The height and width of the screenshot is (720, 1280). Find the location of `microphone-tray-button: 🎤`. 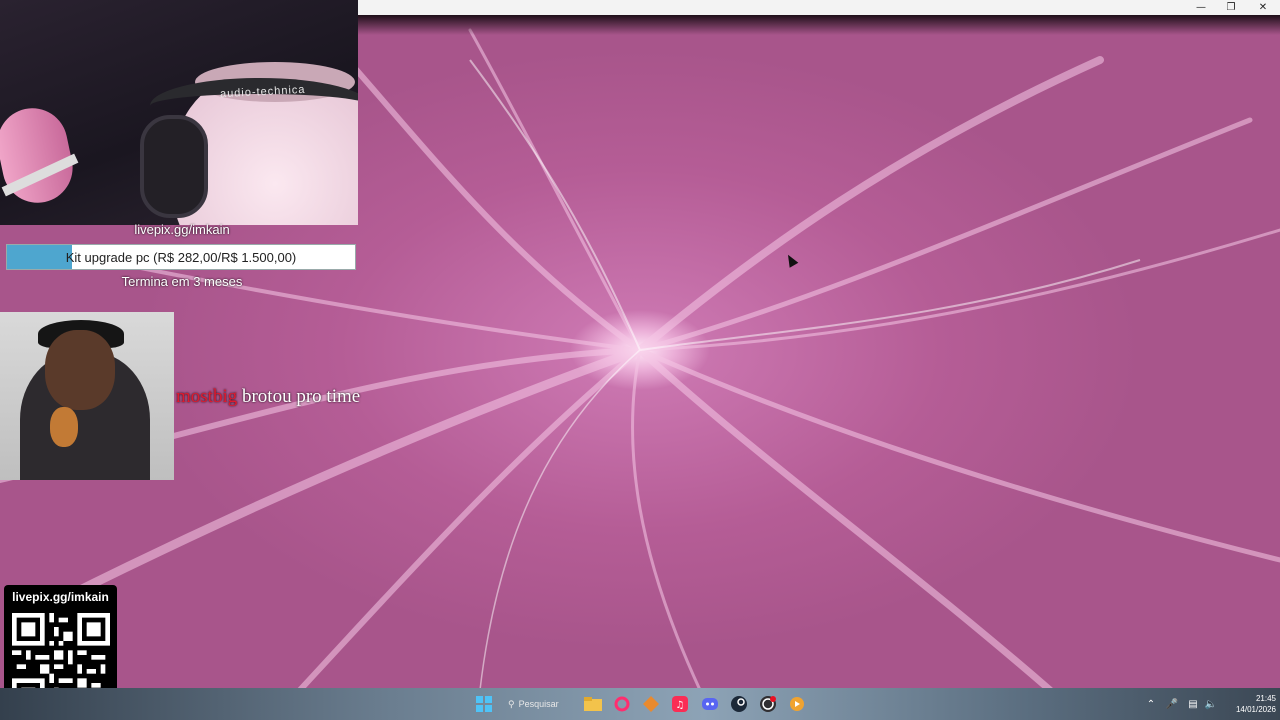

microphone-tray-button: 🎤 is located at coordinates (1172, 704).